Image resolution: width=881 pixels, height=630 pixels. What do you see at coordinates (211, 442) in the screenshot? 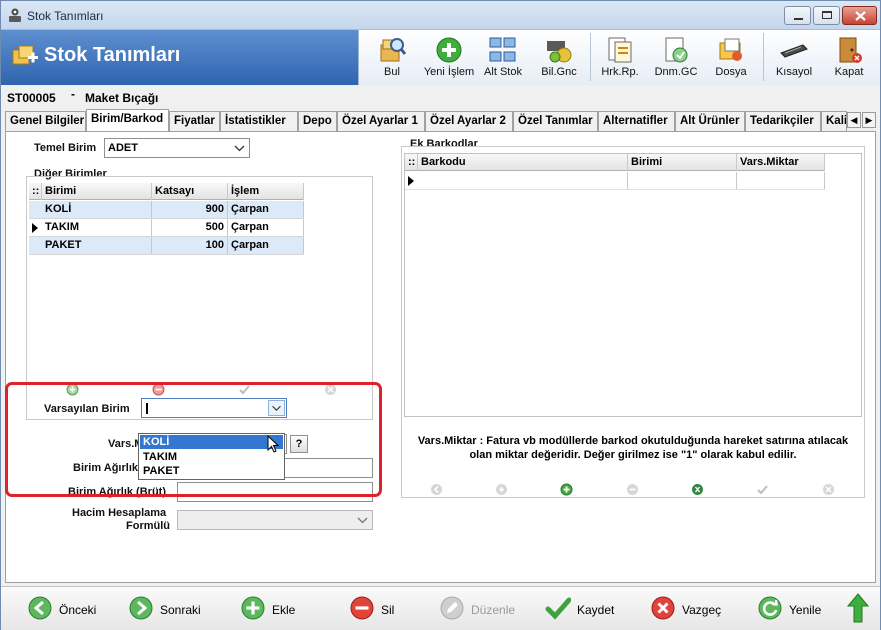
I see `dropdown-option-koli: KOLİ` at bounding box center [211, 442].